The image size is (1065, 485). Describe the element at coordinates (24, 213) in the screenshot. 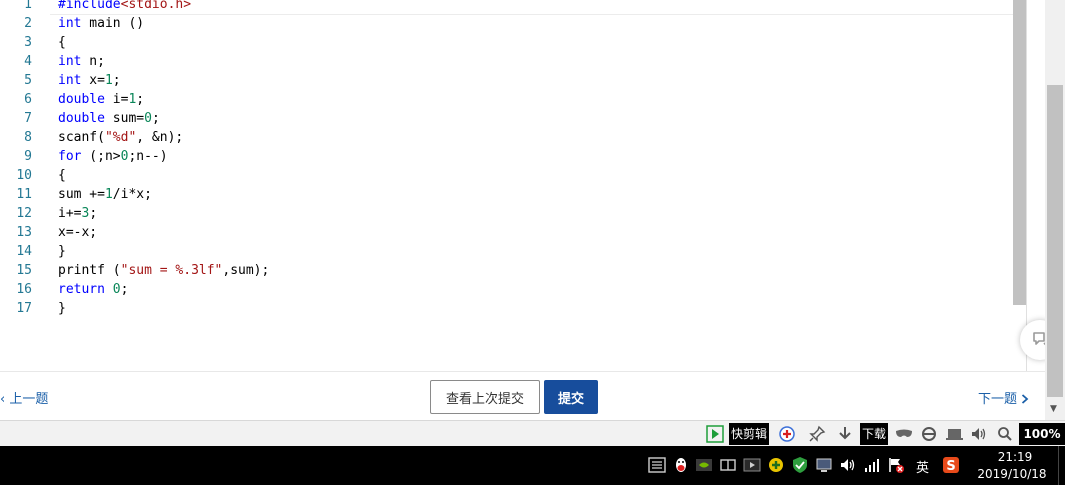

I see `line-number: 12` at that location.